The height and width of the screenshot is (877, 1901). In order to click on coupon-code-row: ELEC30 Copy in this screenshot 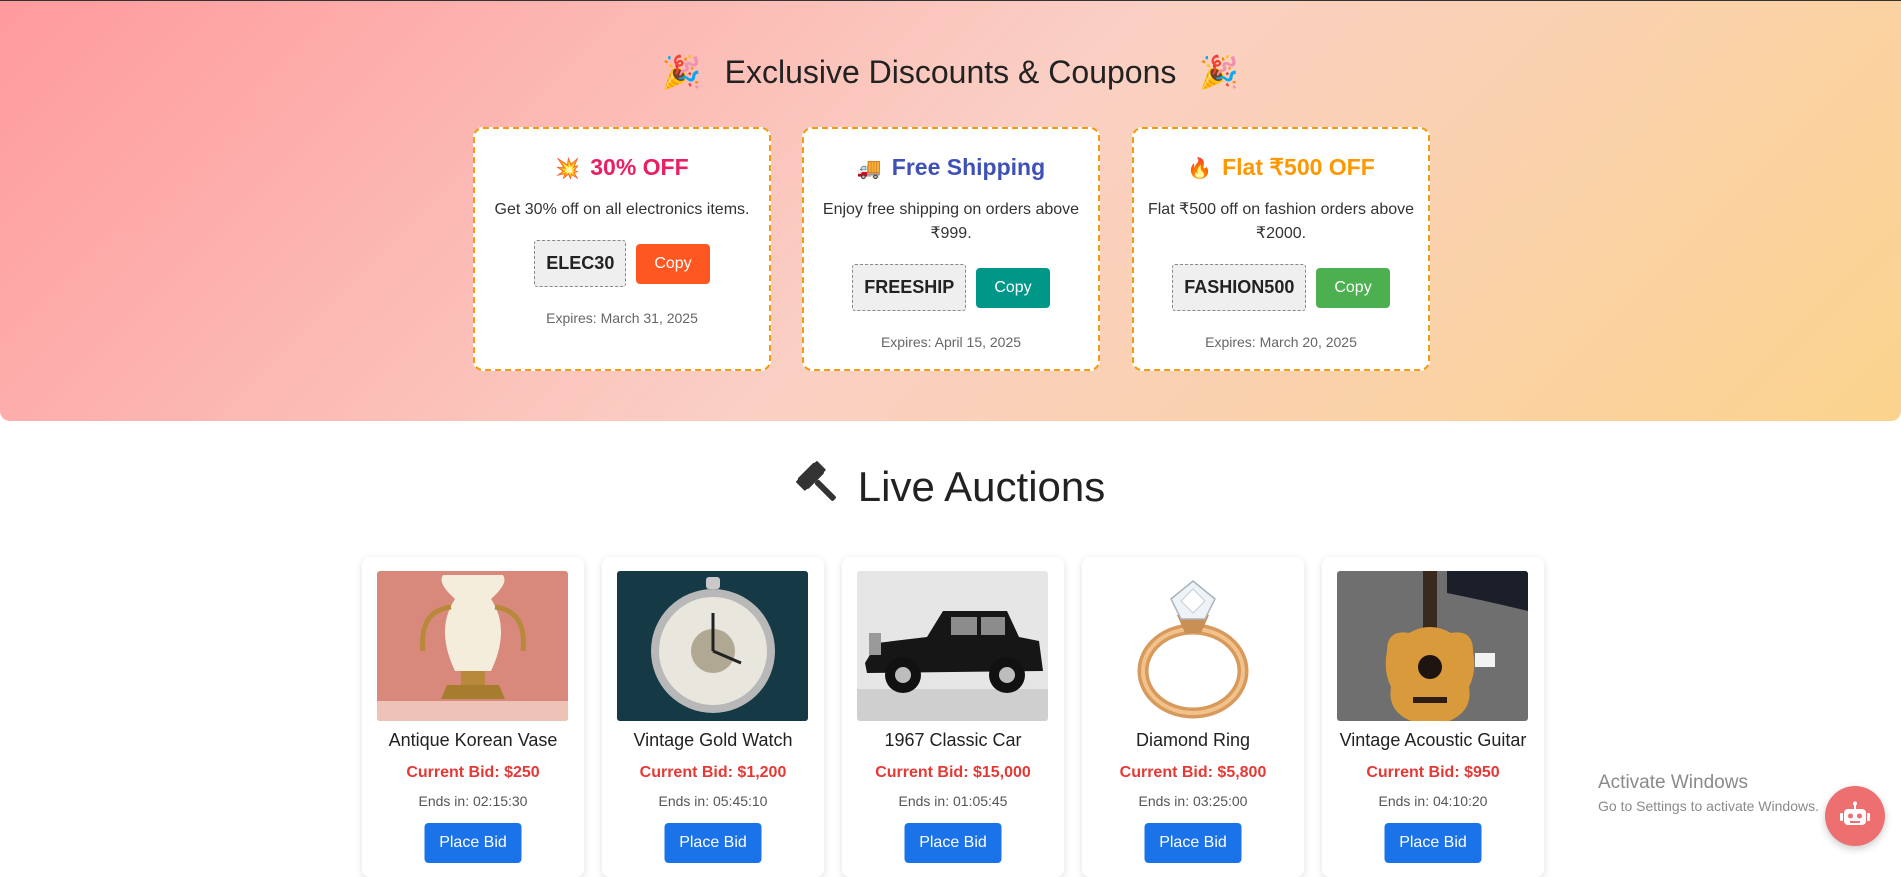, I will do `click(622, 263)`.